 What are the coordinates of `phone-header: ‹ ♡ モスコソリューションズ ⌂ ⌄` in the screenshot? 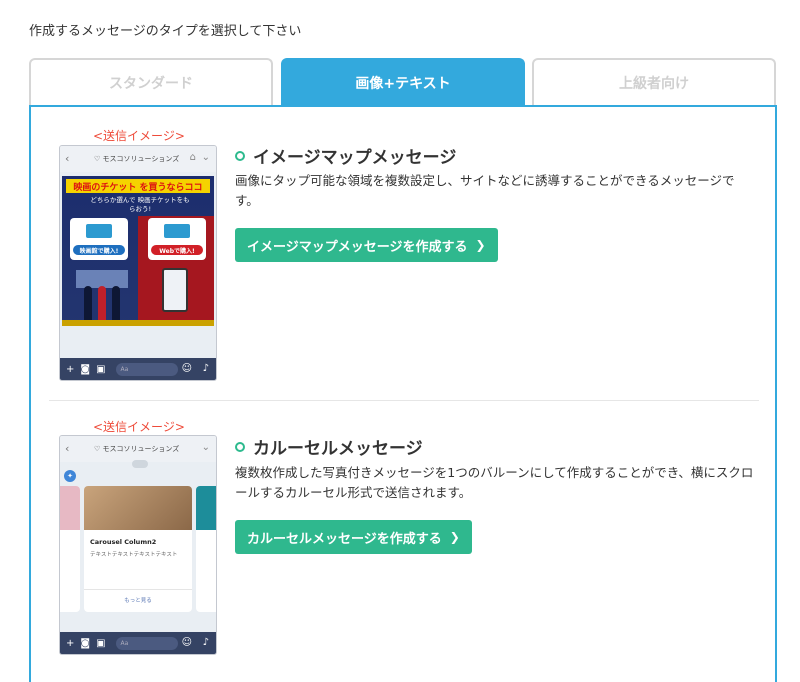 It's located at (138, 159).